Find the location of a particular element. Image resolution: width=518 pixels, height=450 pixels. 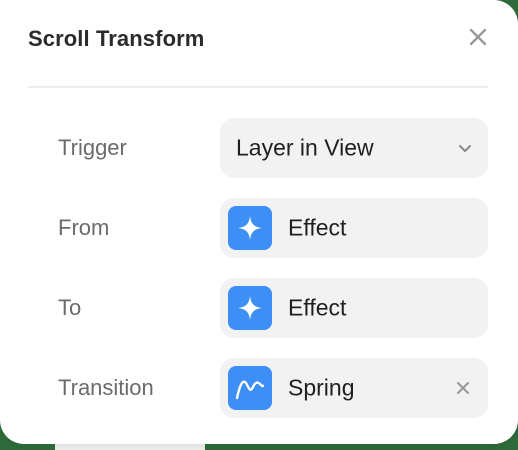

clear-transition-button is located at coordinates (463, 388).